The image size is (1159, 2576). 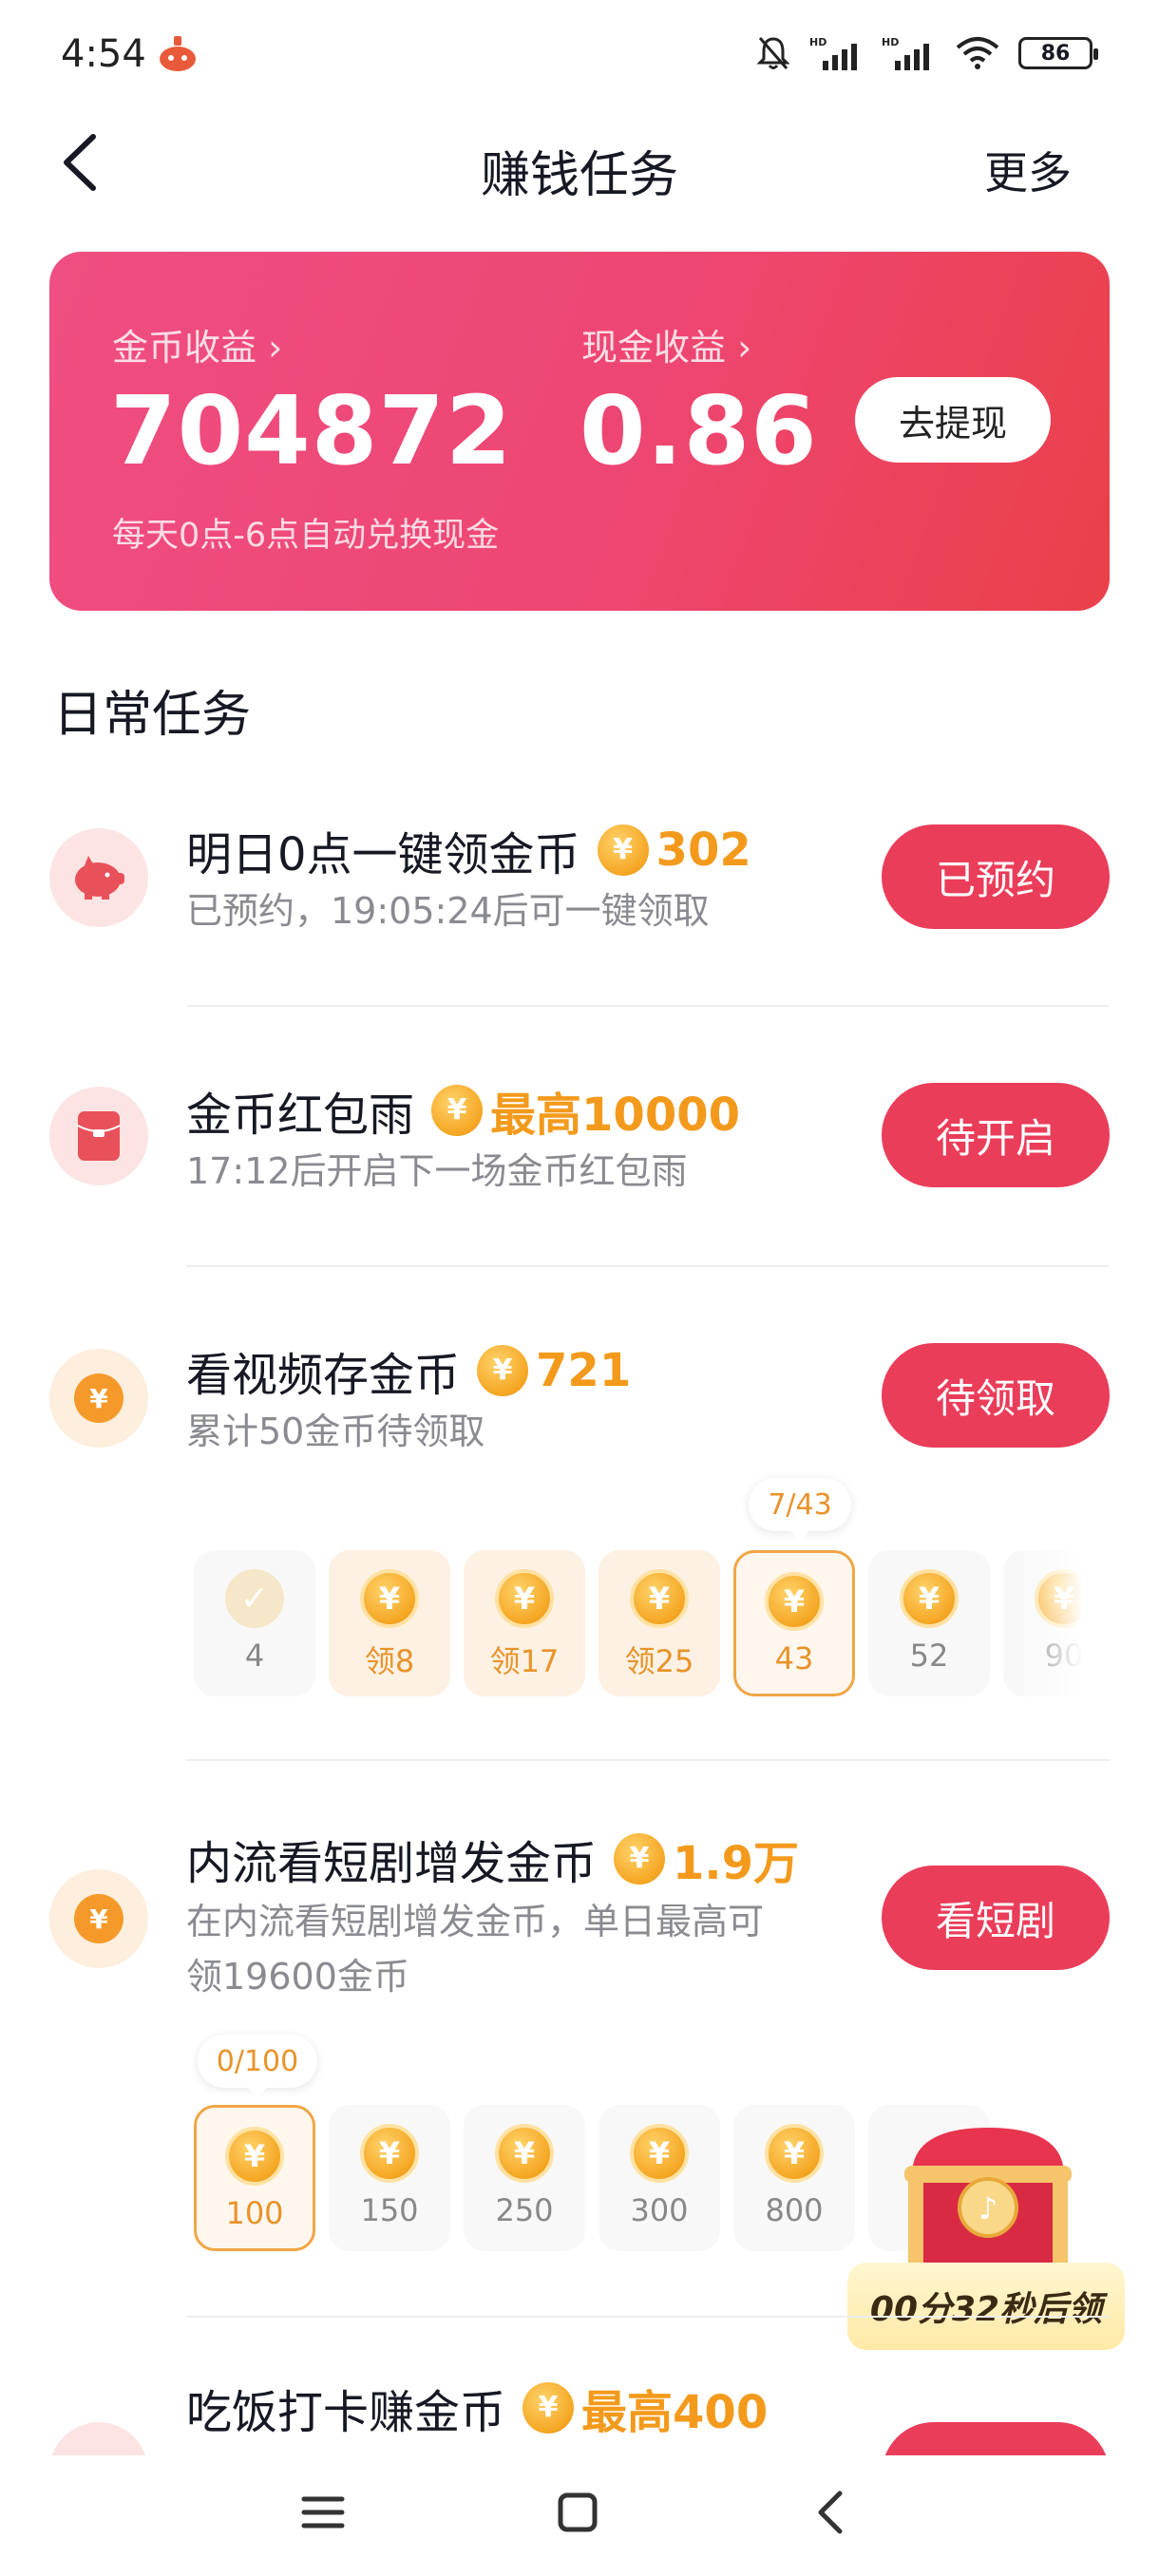 What do you see at coordinates (389, 2210) in the screenshot?
I see `coin-step-label: 150` at bounding box center [389, 2210].